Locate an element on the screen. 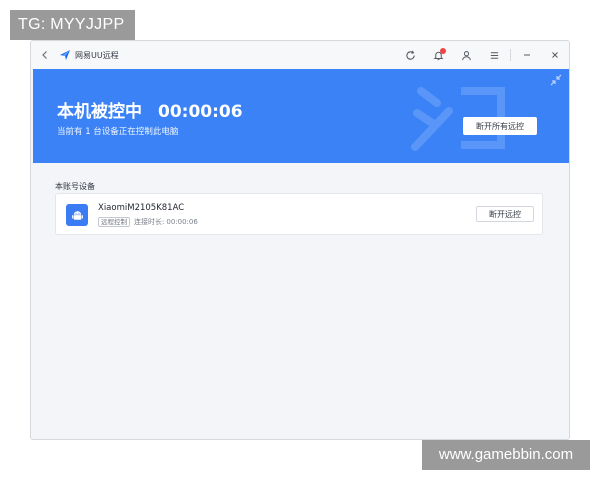 The image size is (600, 480). minimize-icon is located at coordinates (527, 55).